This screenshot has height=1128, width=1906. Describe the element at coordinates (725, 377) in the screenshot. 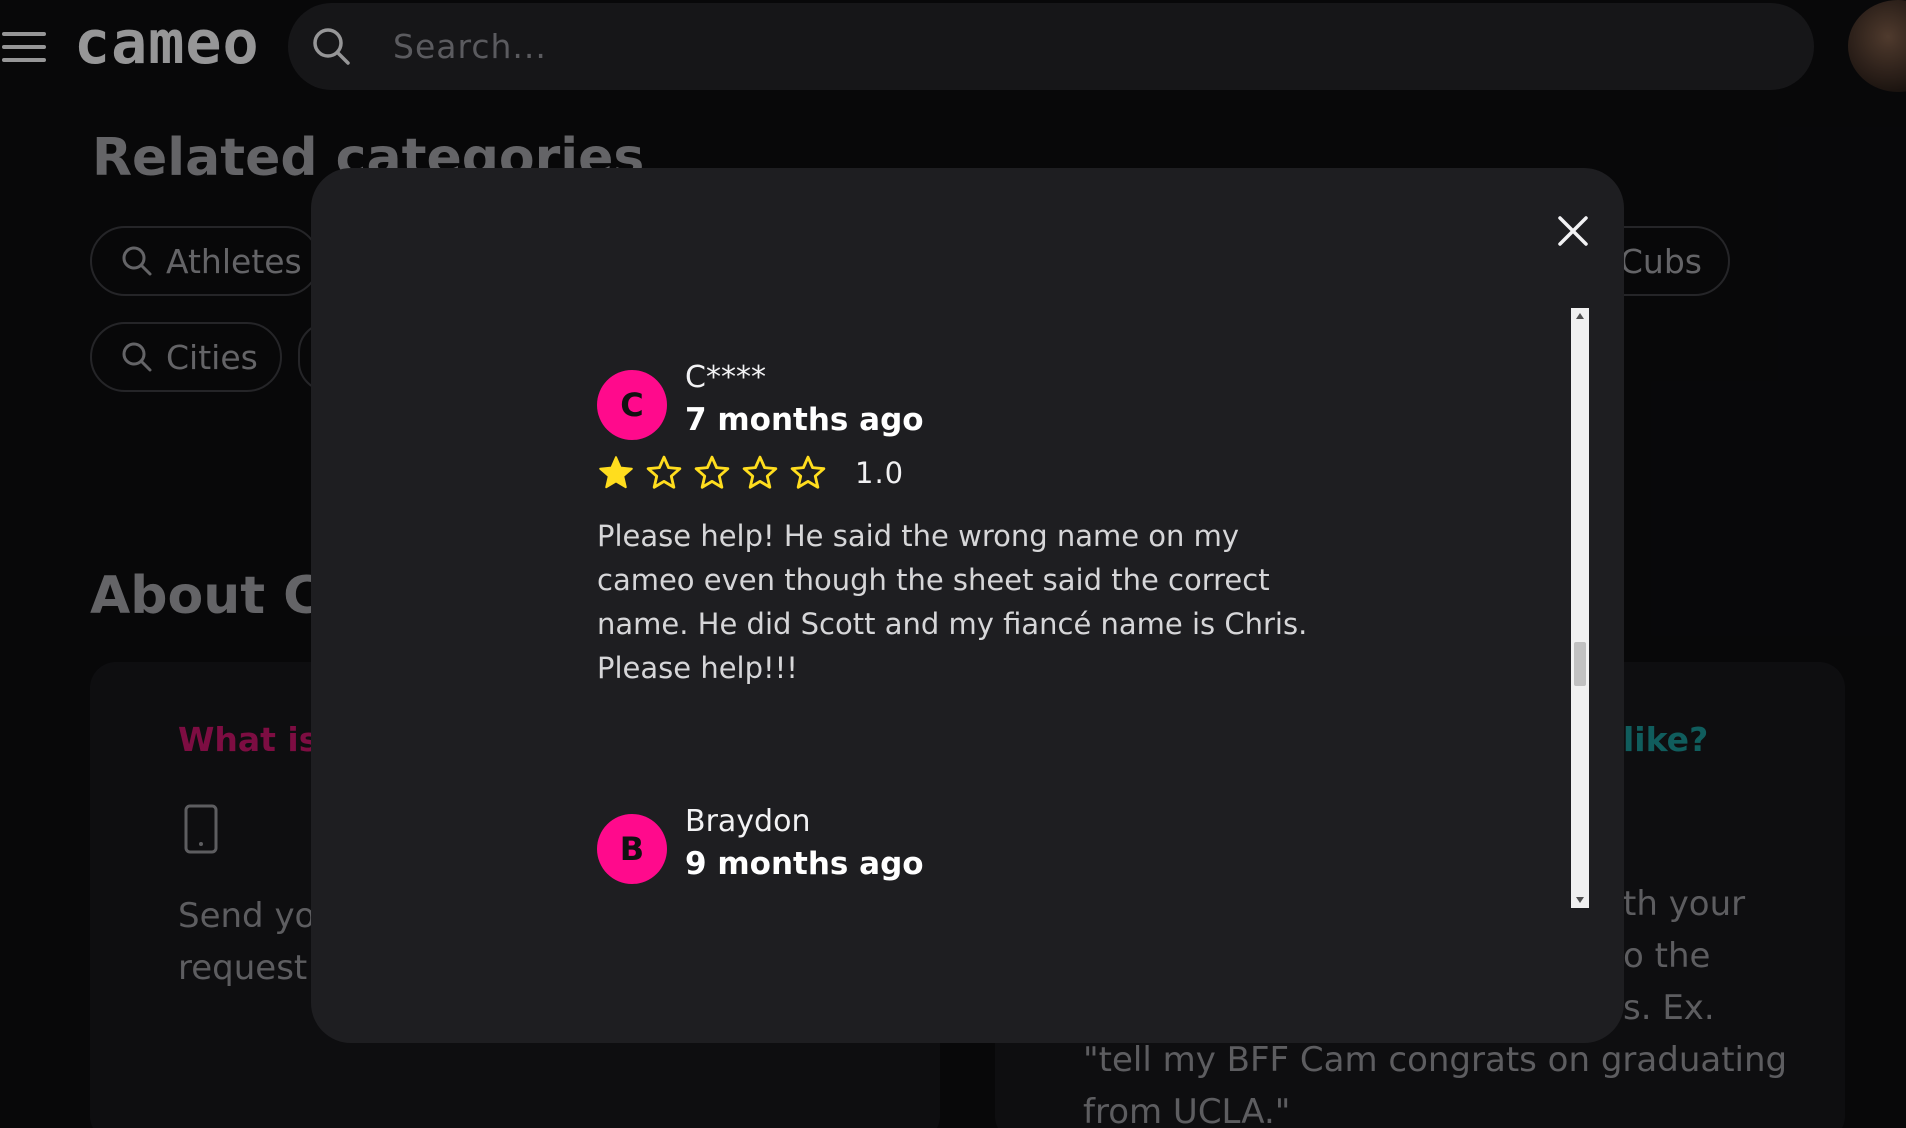

I see `reviewer-name: C****` at that location.